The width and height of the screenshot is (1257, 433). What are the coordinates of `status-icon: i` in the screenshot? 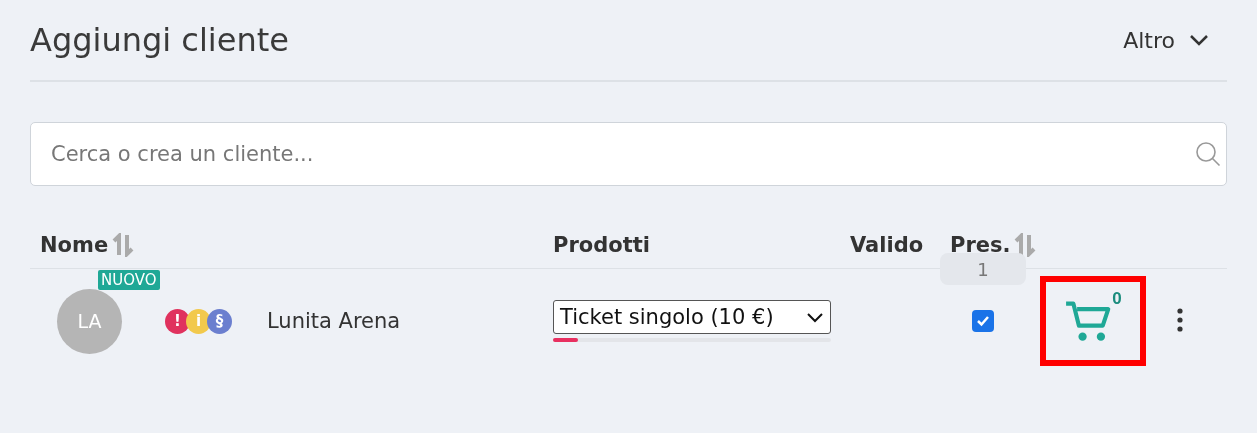 It's located at (198, 321).